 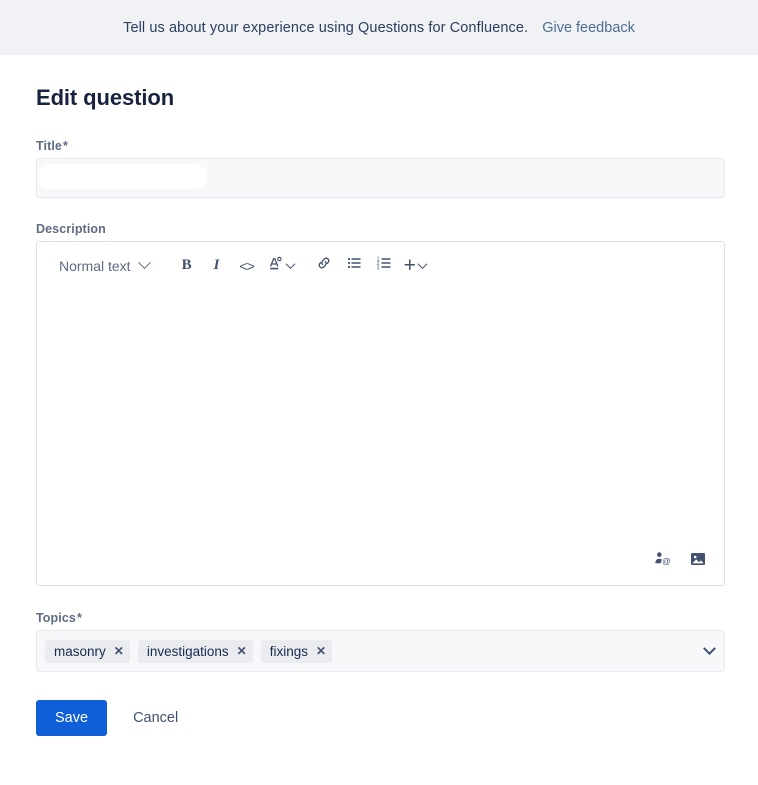 I want to click on topic-tag-label: masonry, so click(x=80, y=651).